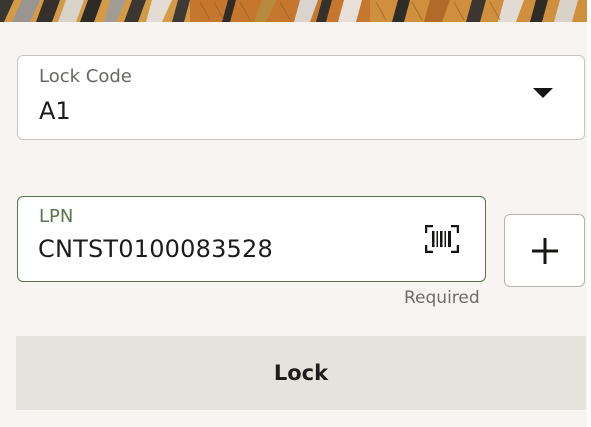  Describe the element at coordinates (56, 216) in the screenshot. I see `lpn-label: LPN` at that location.